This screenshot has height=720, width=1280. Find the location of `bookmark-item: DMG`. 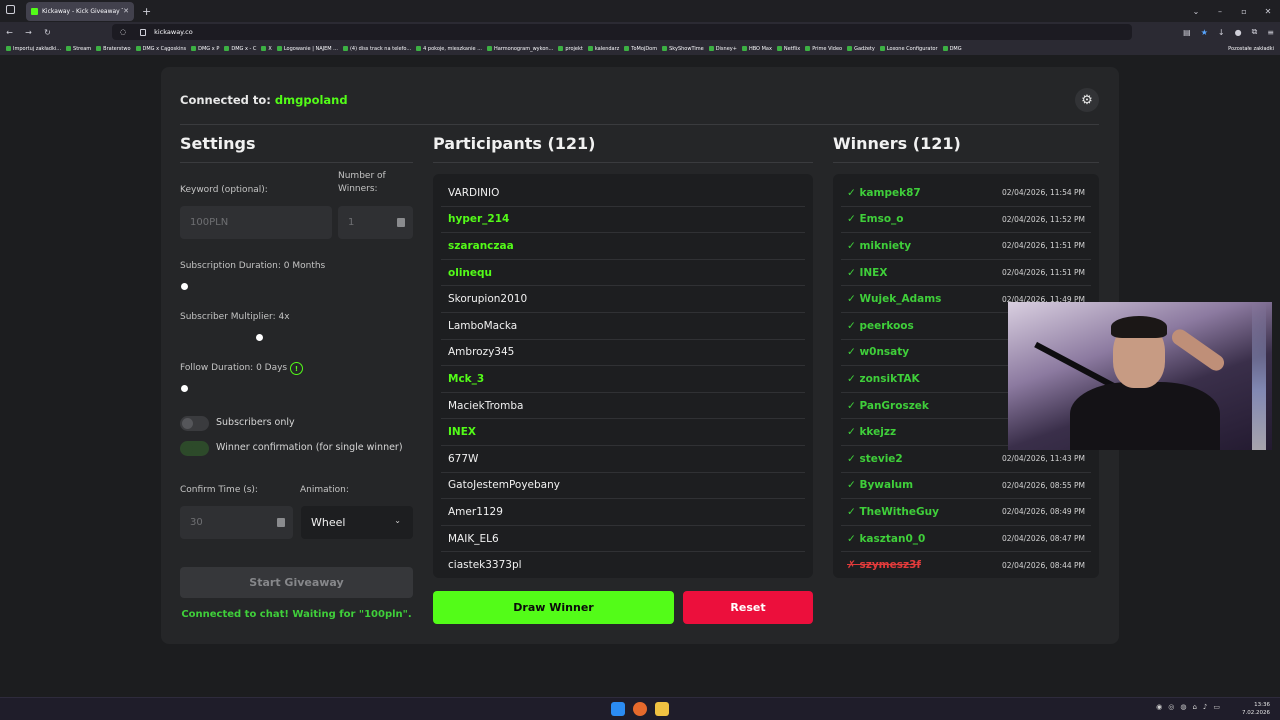

bookmark-item: DMG is located at coordinates (952, 48).